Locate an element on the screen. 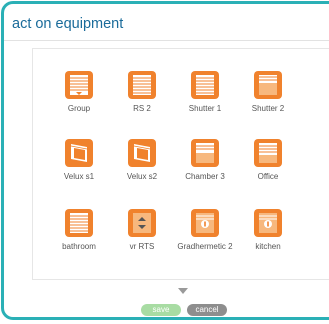  equipment-label: Velux s2 is located at coordinates (142, 176).